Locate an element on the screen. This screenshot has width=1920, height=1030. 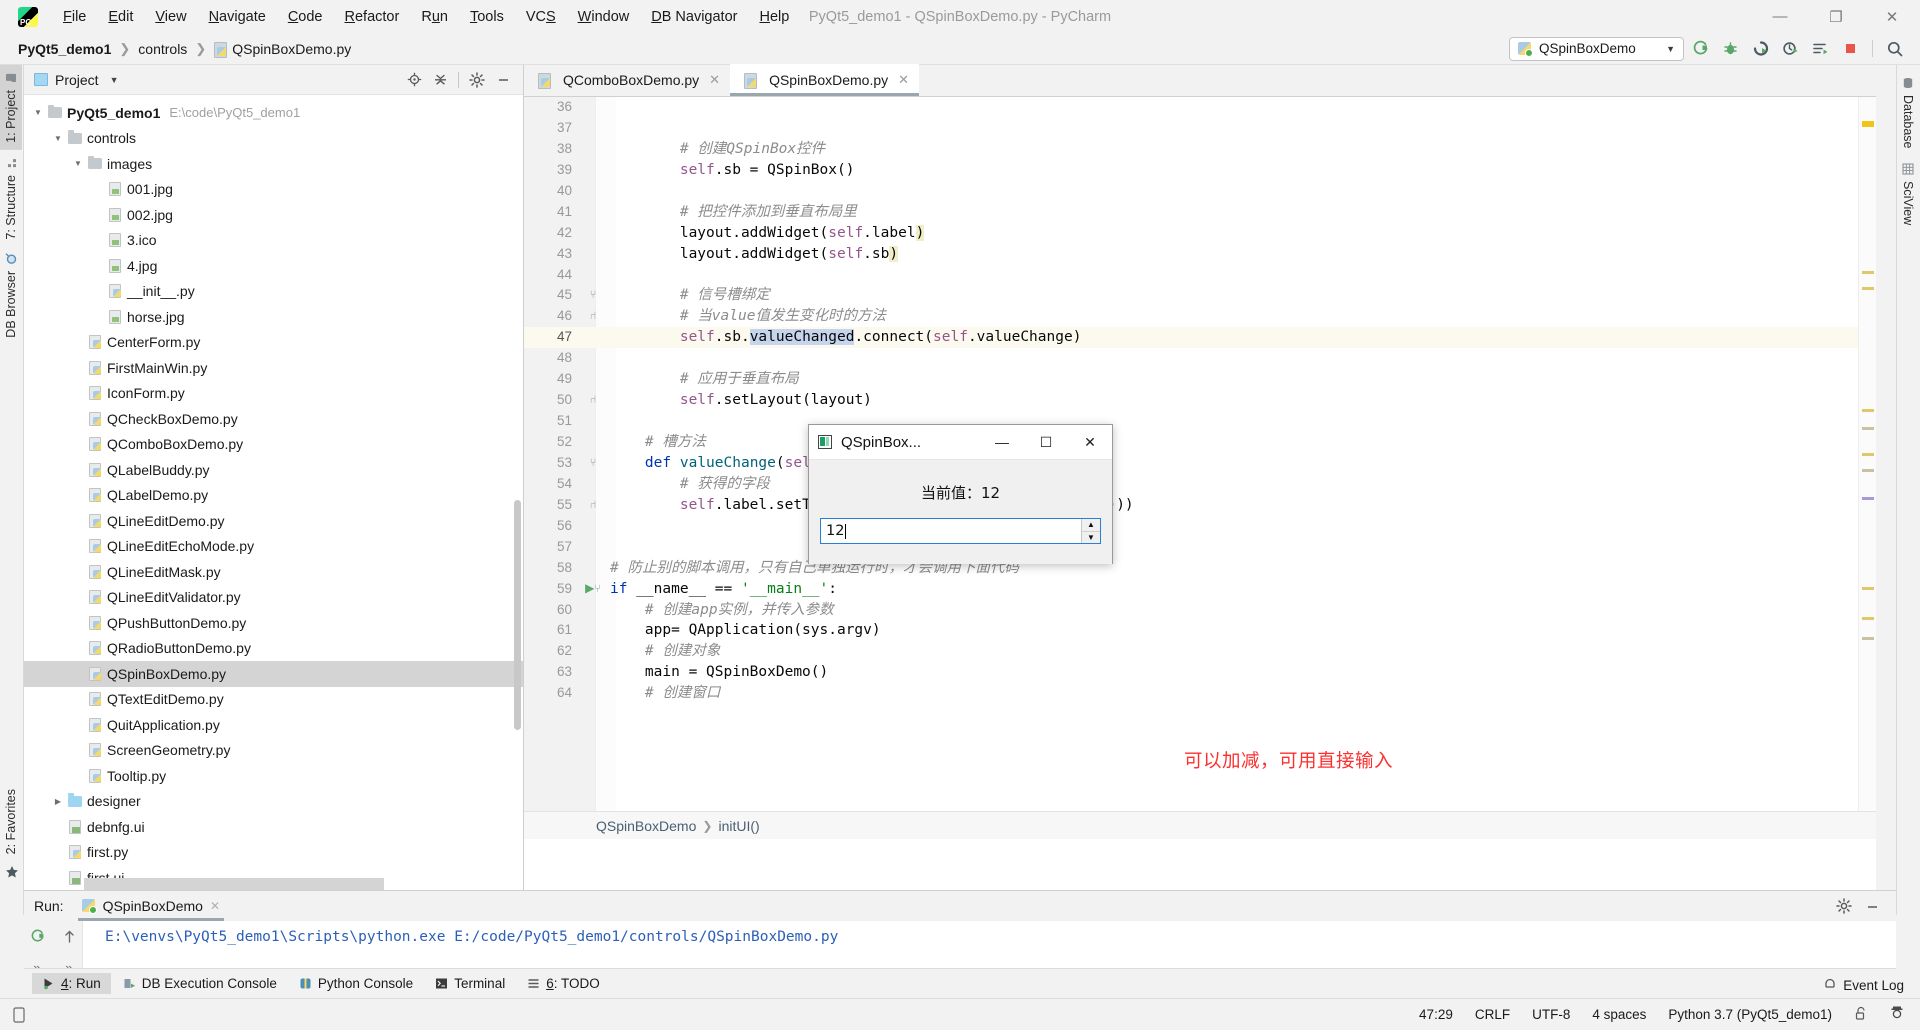
debug-button is located at coordinates (1730, 49).